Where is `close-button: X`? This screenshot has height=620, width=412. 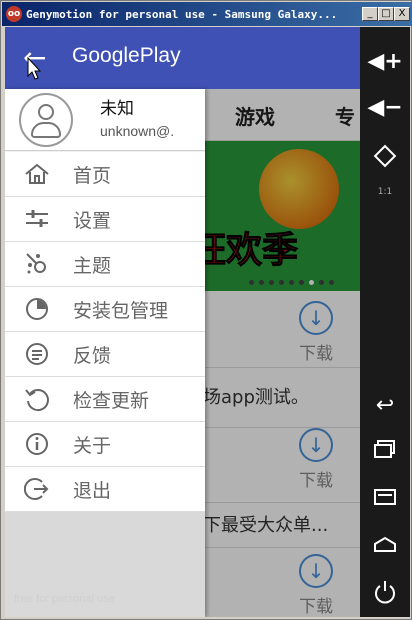
close-button: X is located at coordinates (402, 14).